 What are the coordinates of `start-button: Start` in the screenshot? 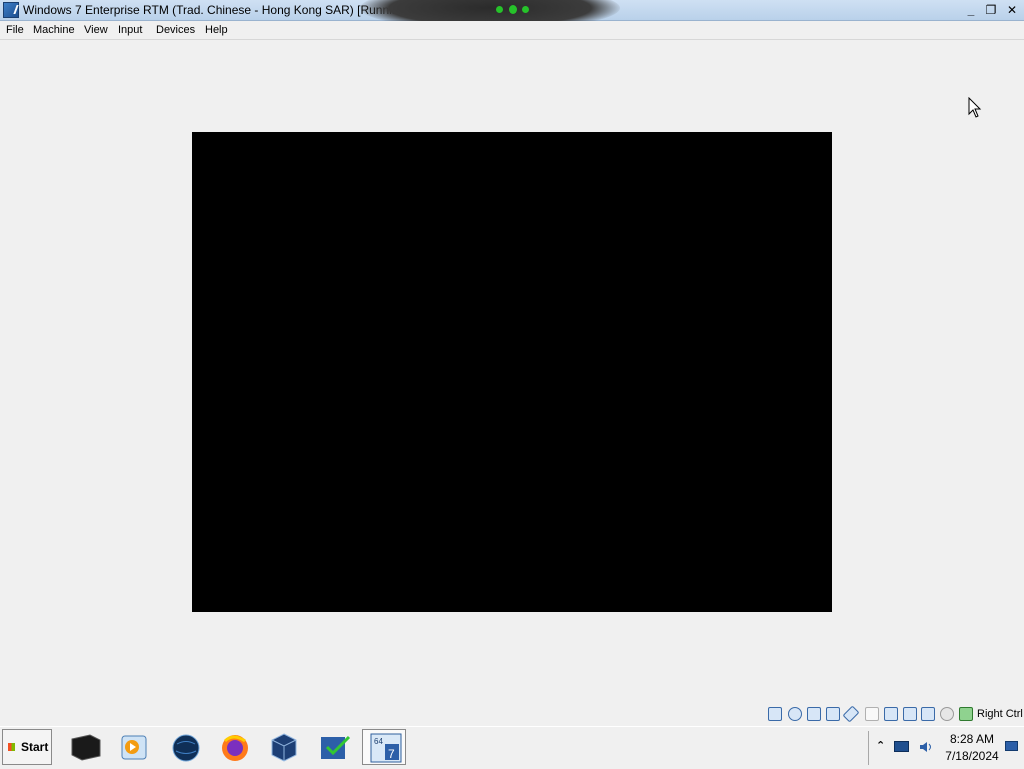 It's located at (27, 747).